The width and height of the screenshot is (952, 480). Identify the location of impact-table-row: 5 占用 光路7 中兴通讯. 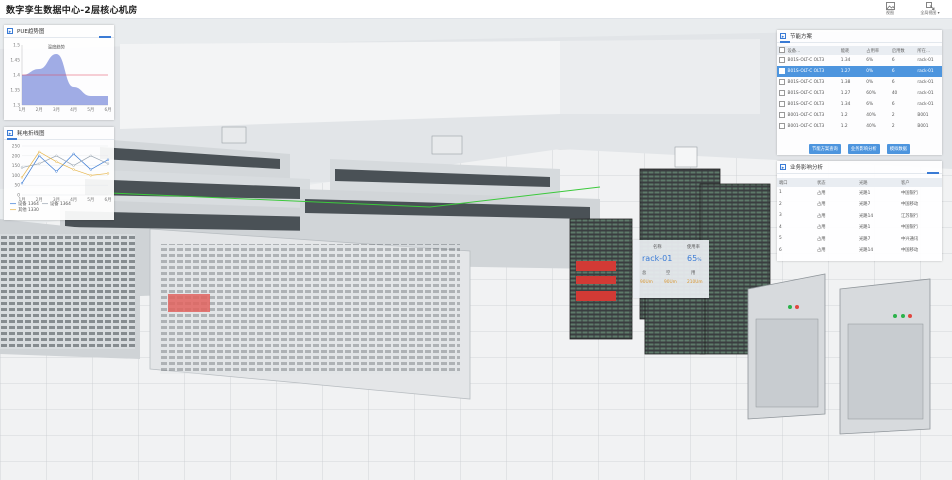
(859, 239).